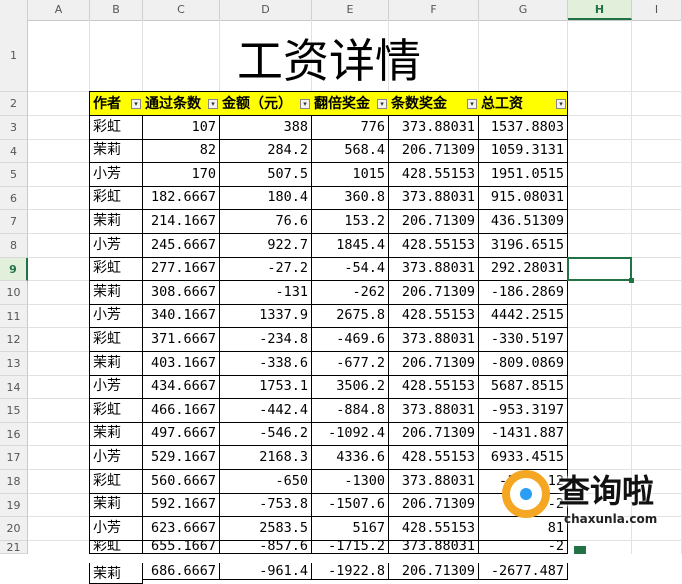 Image resolution: width=682 pixels, height=584 pixels. I want to click on table-cell: -234.8, so click(265, 339).